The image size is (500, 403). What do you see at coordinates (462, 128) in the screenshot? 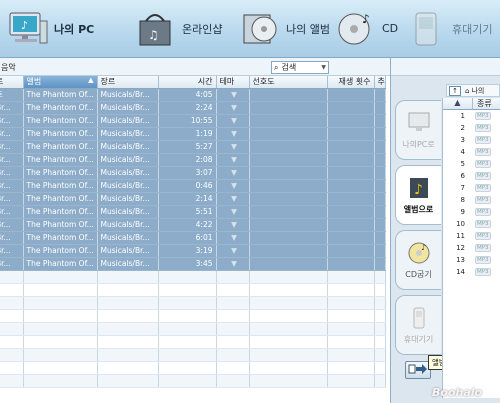
I see `list-item-number: 2` at bounding box center [462, 128].